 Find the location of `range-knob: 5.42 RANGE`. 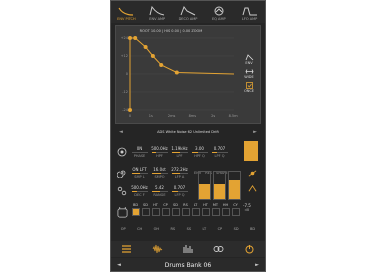

range-knob: 5.42 RANGE is located at coordinates (159, 191).